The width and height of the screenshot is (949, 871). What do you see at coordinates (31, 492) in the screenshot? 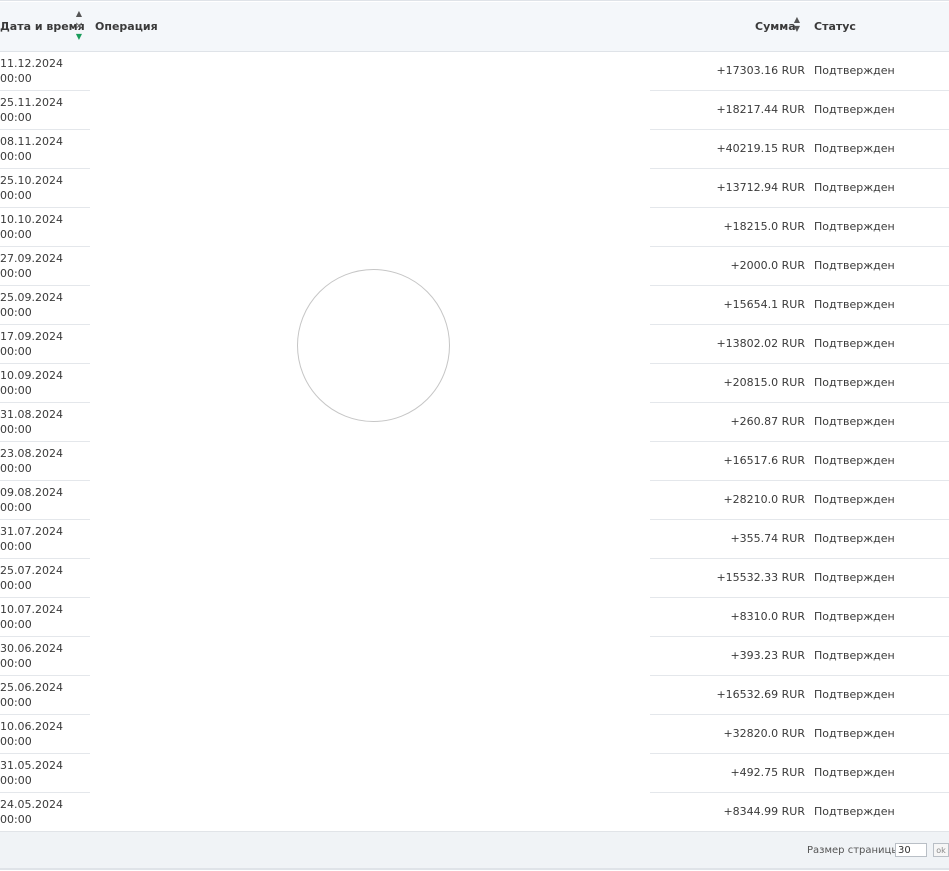
I see `date-value: 09.08.2024` at bounding box center [31, 492].